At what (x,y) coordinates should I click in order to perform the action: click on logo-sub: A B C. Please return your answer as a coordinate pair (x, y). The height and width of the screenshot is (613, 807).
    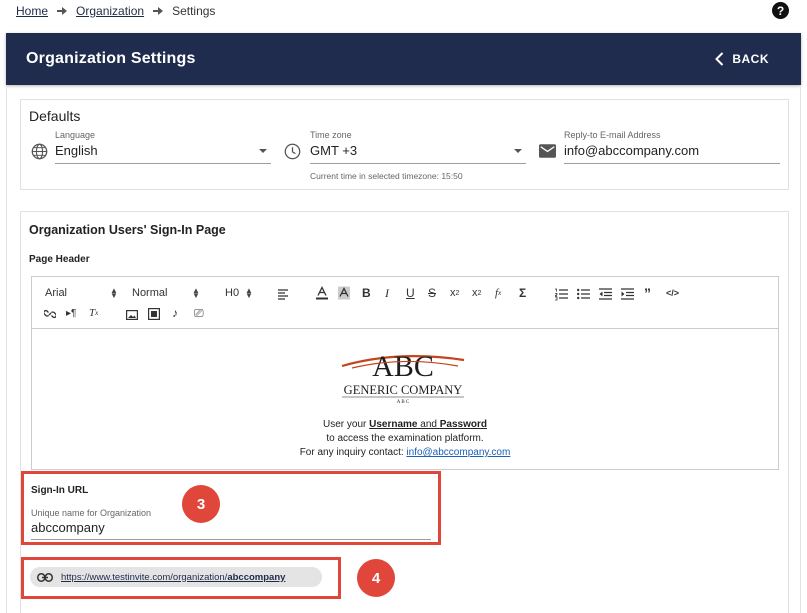
    Looking at the image, I should click on (403, 402).